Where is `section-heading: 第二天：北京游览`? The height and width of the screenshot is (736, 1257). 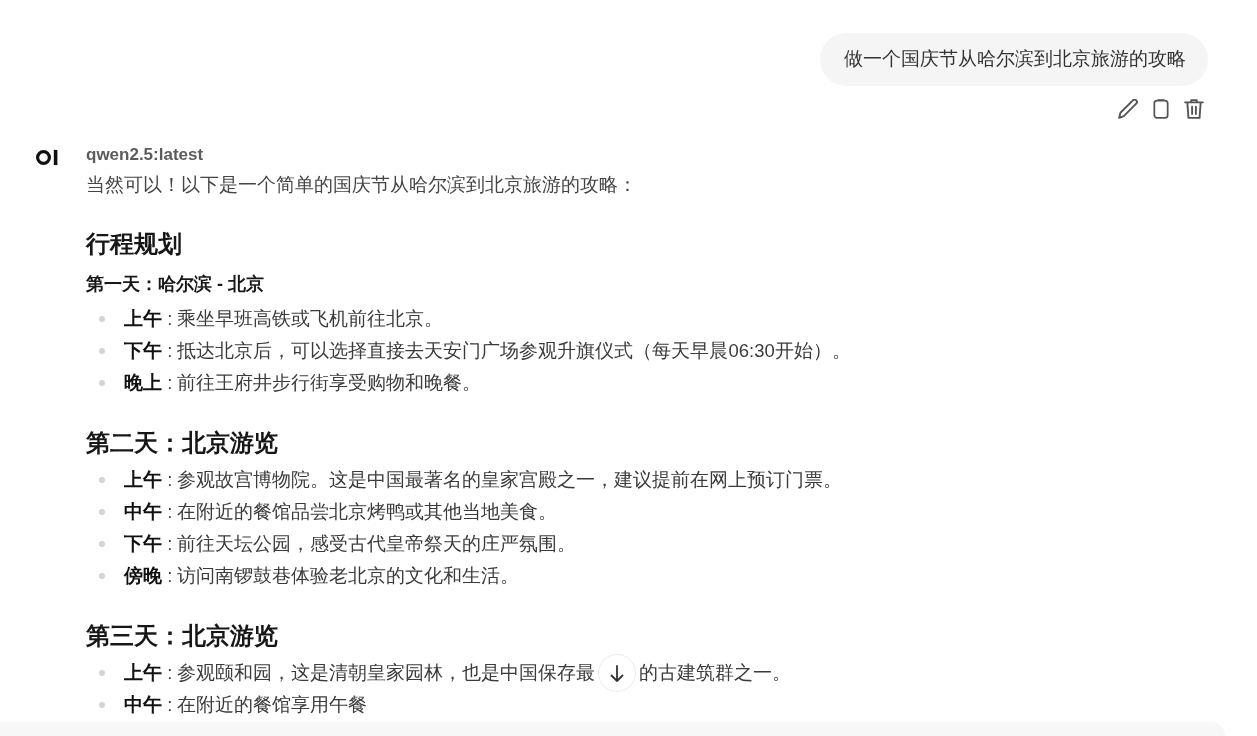 section-heading: 第二天：北京游览 is located at coordinates (182, 443).